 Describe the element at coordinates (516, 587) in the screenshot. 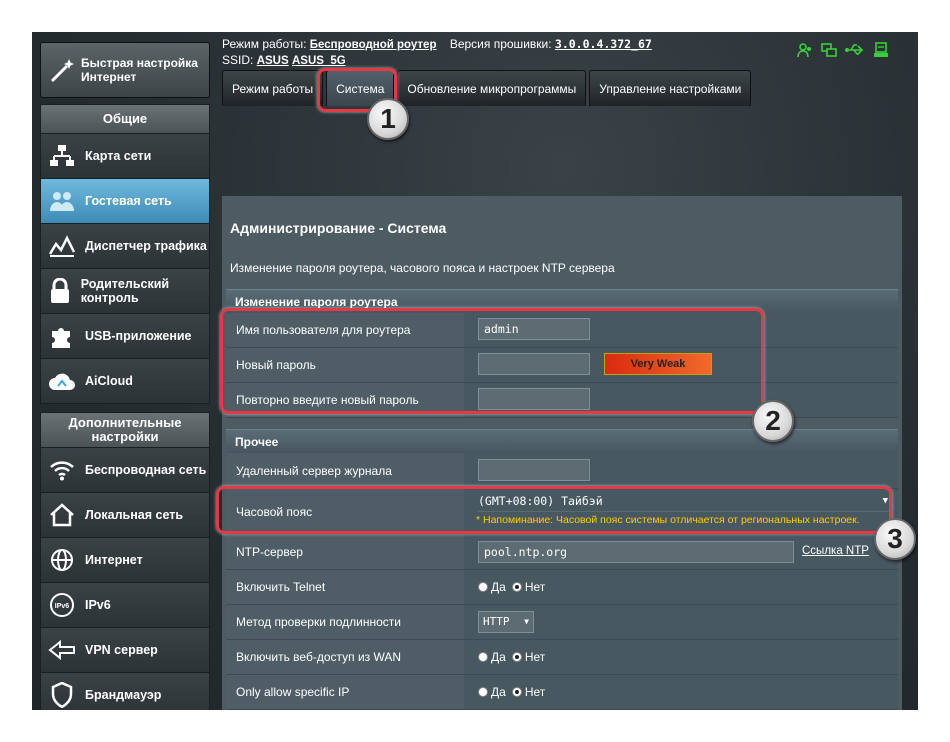

I see `telnet-no-radio` at that location.